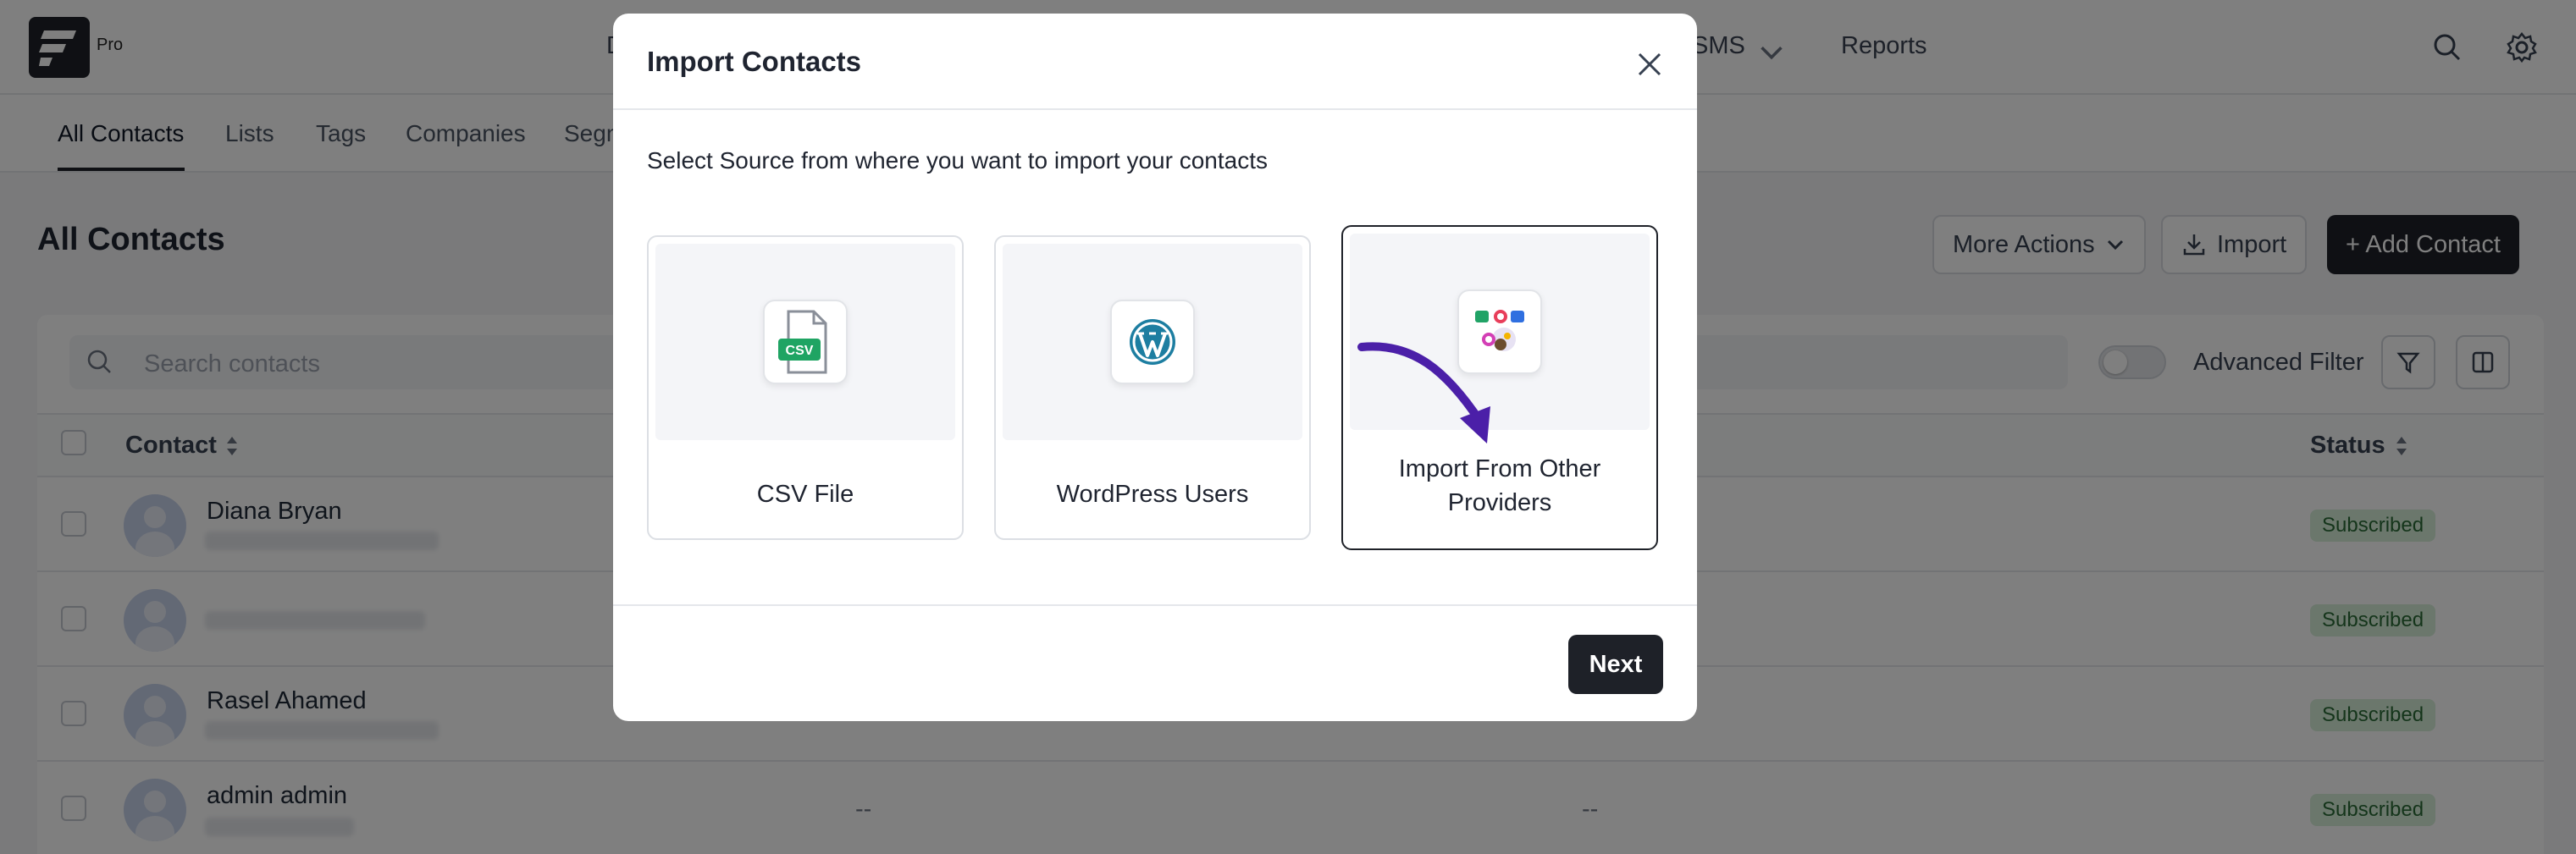  I want to click on next-button: Next, so click(1615, 664).